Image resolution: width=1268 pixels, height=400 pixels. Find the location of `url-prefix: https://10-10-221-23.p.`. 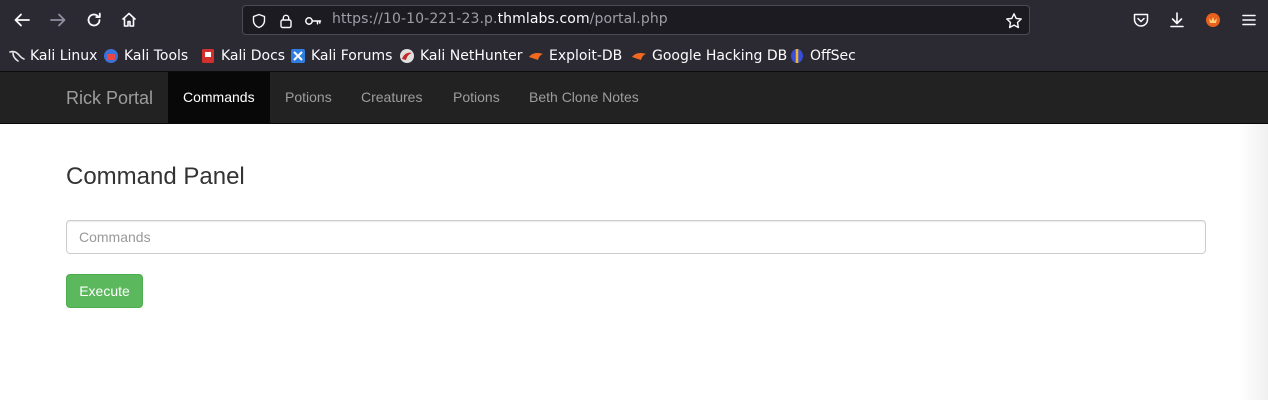

url-prefix: https://10-10-221-23.p. is located at coordinates (415, 19).